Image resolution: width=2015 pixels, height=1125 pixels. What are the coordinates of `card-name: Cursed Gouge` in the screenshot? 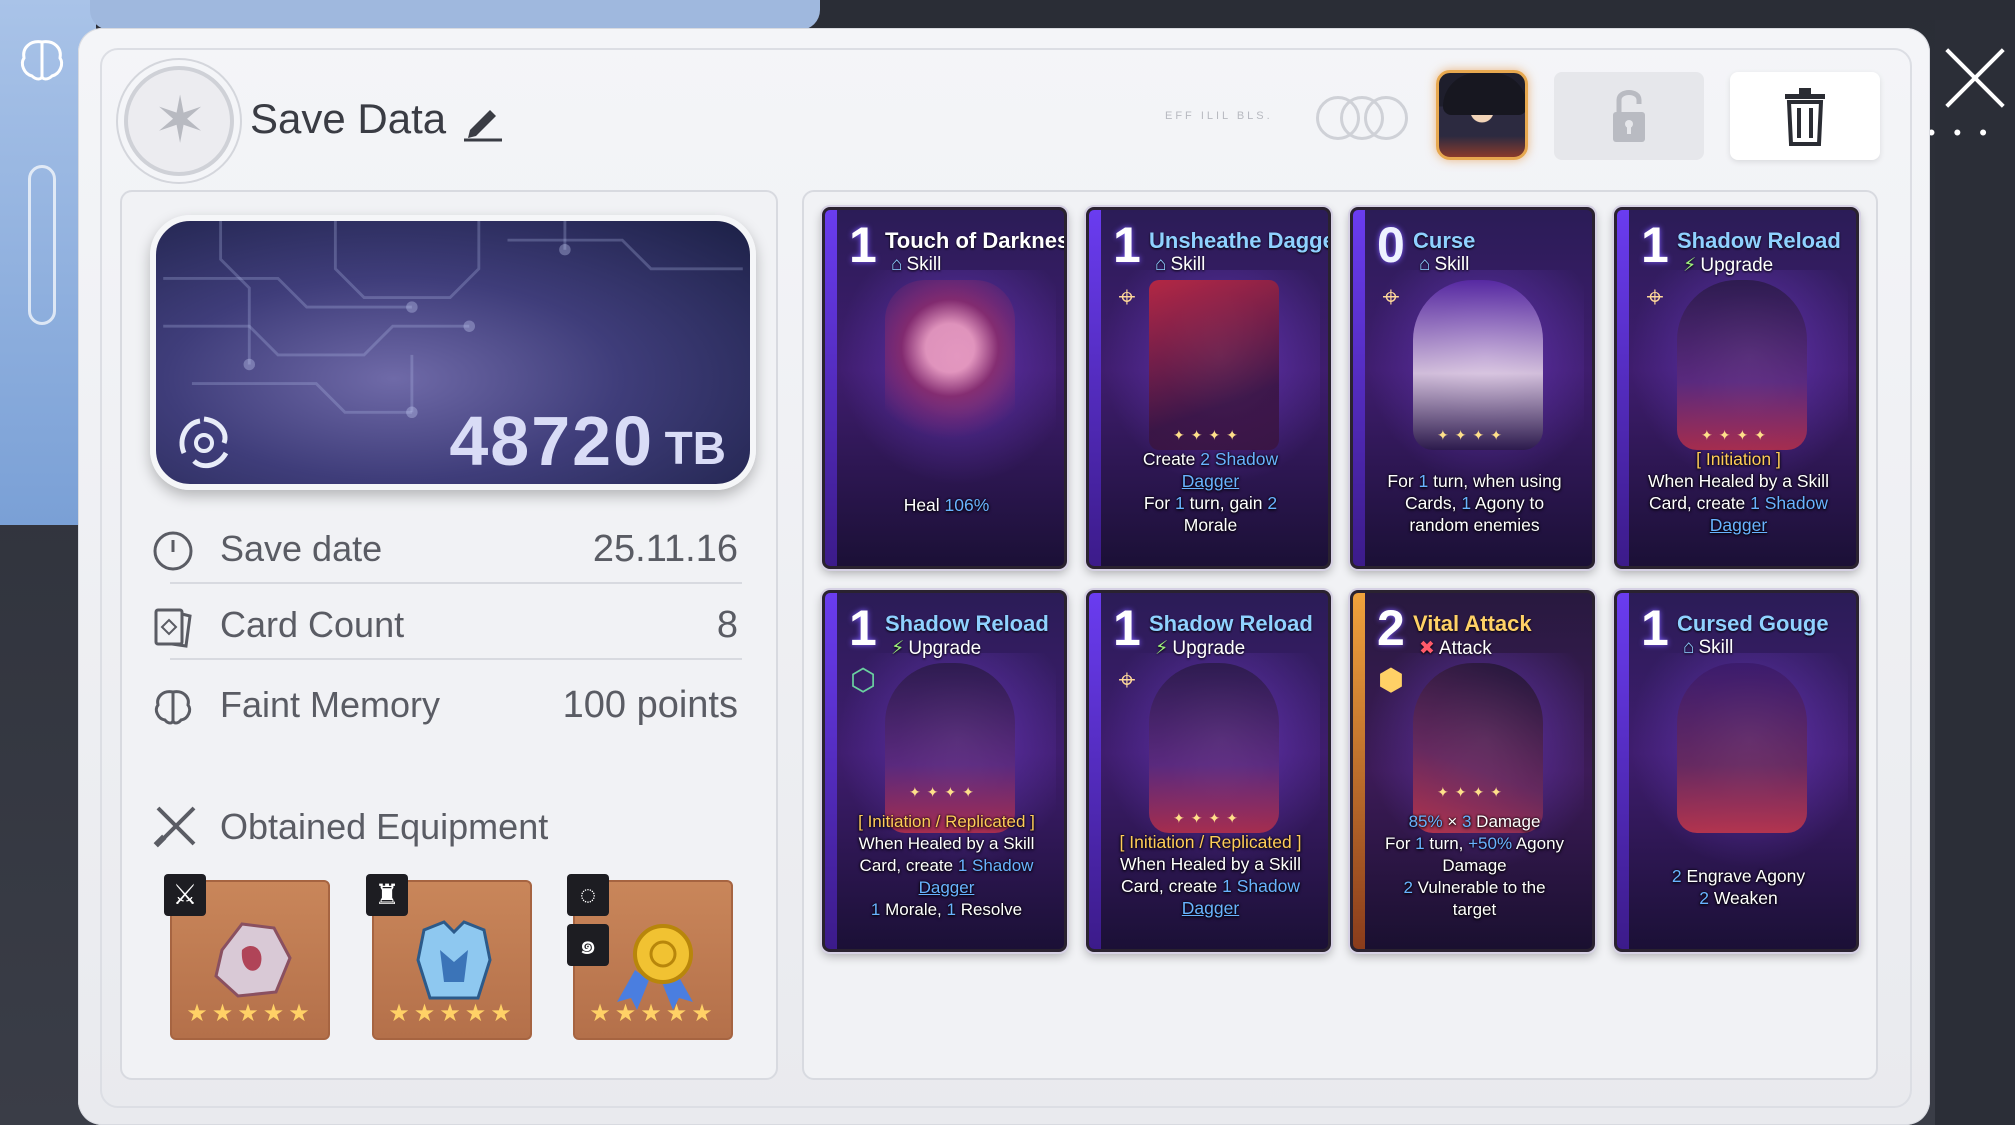 It's located at (1753, 623).